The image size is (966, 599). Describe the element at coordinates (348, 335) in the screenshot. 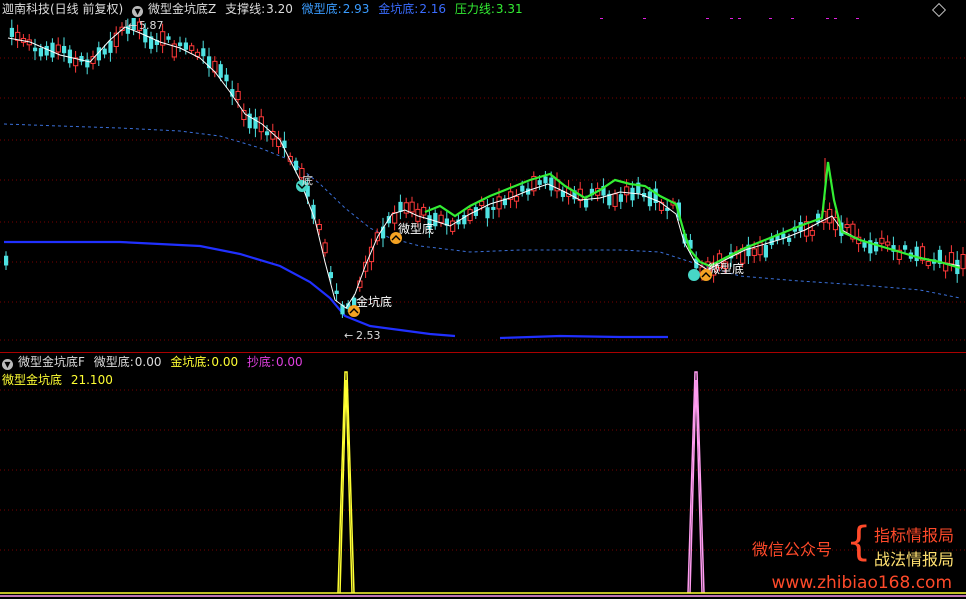

I see `low-annotation: ←` at that location.